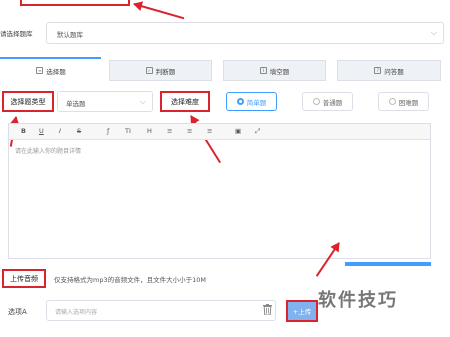  What do you see at coordinates (279, 71) in the screenshot?
I see `tab-fill-blank-label: 填空题` at bounding box center [279, 71].